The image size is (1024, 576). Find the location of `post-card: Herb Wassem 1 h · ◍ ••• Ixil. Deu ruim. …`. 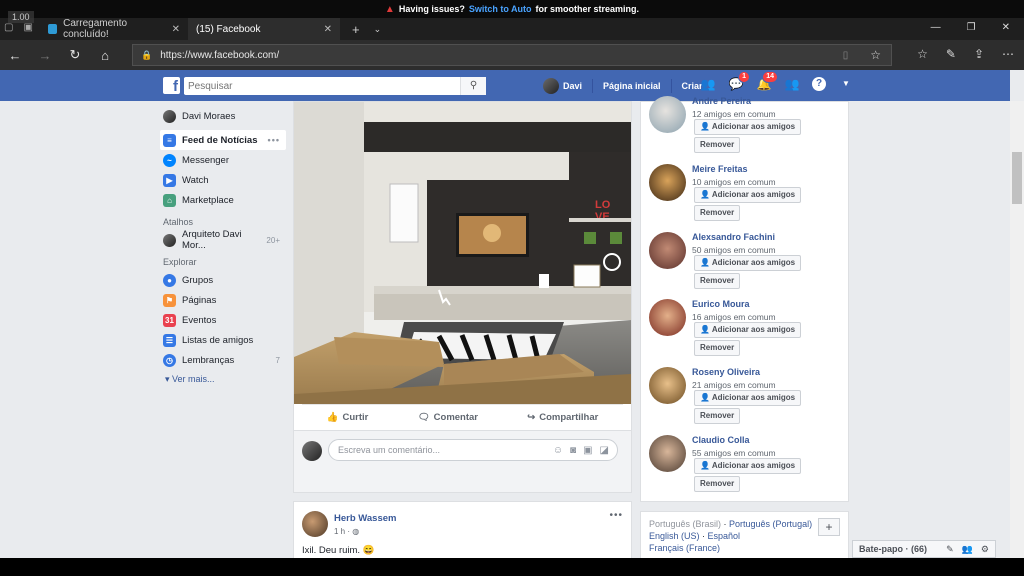

post-card: Herb Wassem 1 h · ◍ ••• Ixil. Deu ruim. … is located at coordinates (462, 529).